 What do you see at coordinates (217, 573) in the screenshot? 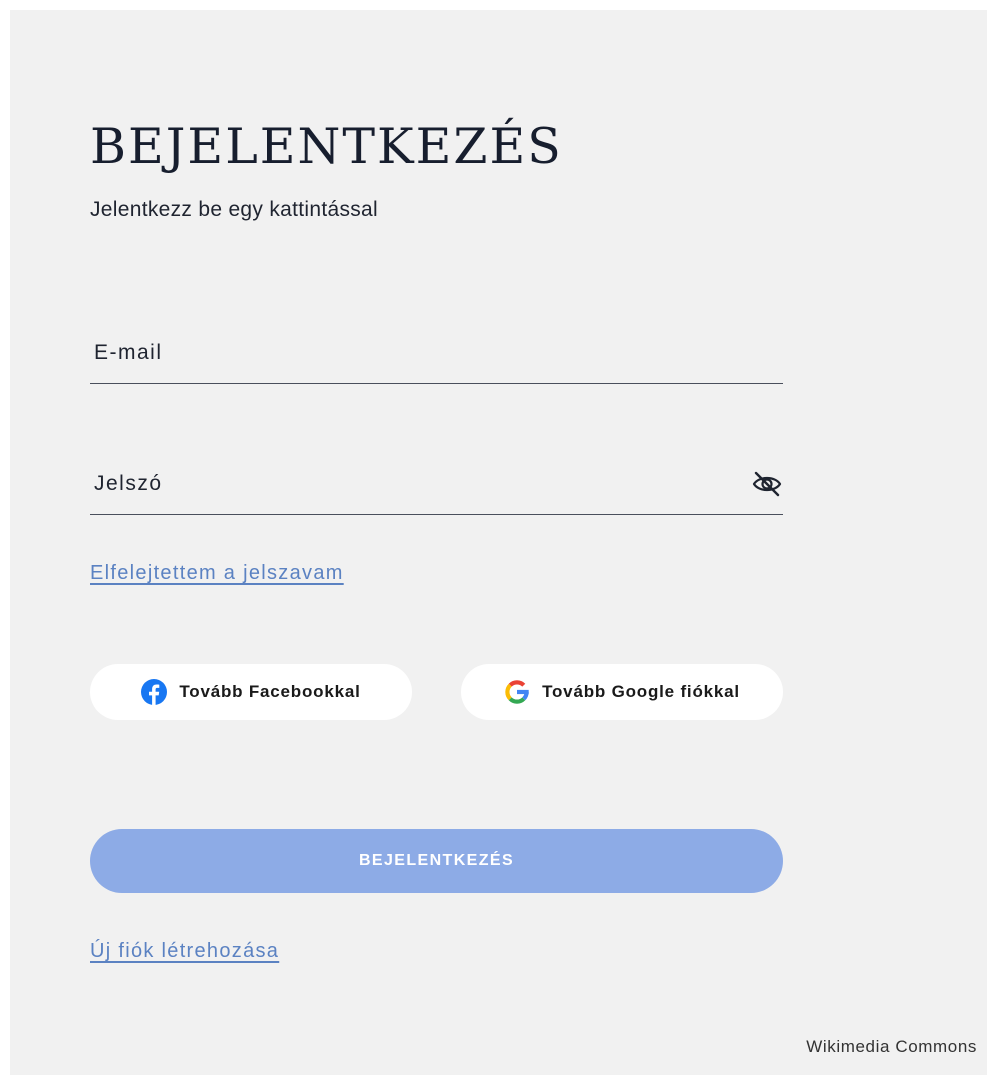
I see `forgot-password-link: Elfelejtettem a jelszavam` at bounding box center [217, 573].